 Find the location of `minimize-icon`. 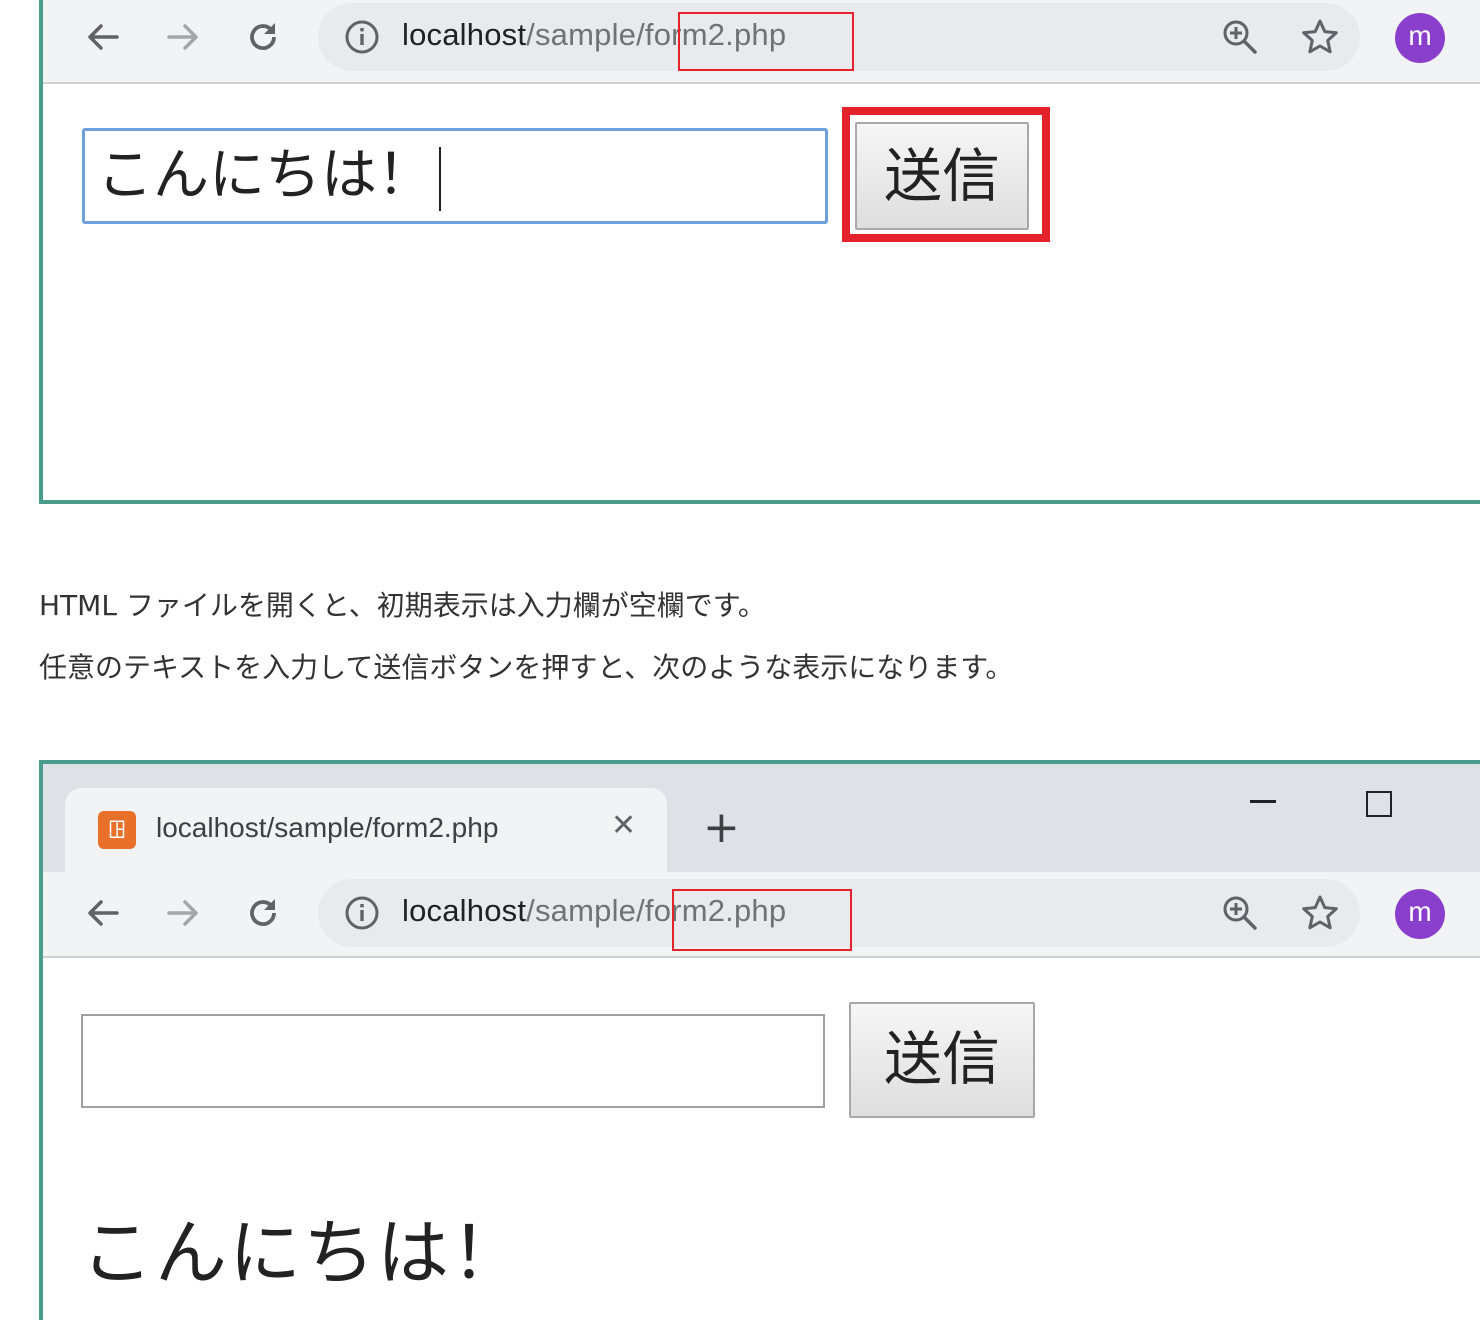

minimize-icon is located at coordinates (1263, 801).